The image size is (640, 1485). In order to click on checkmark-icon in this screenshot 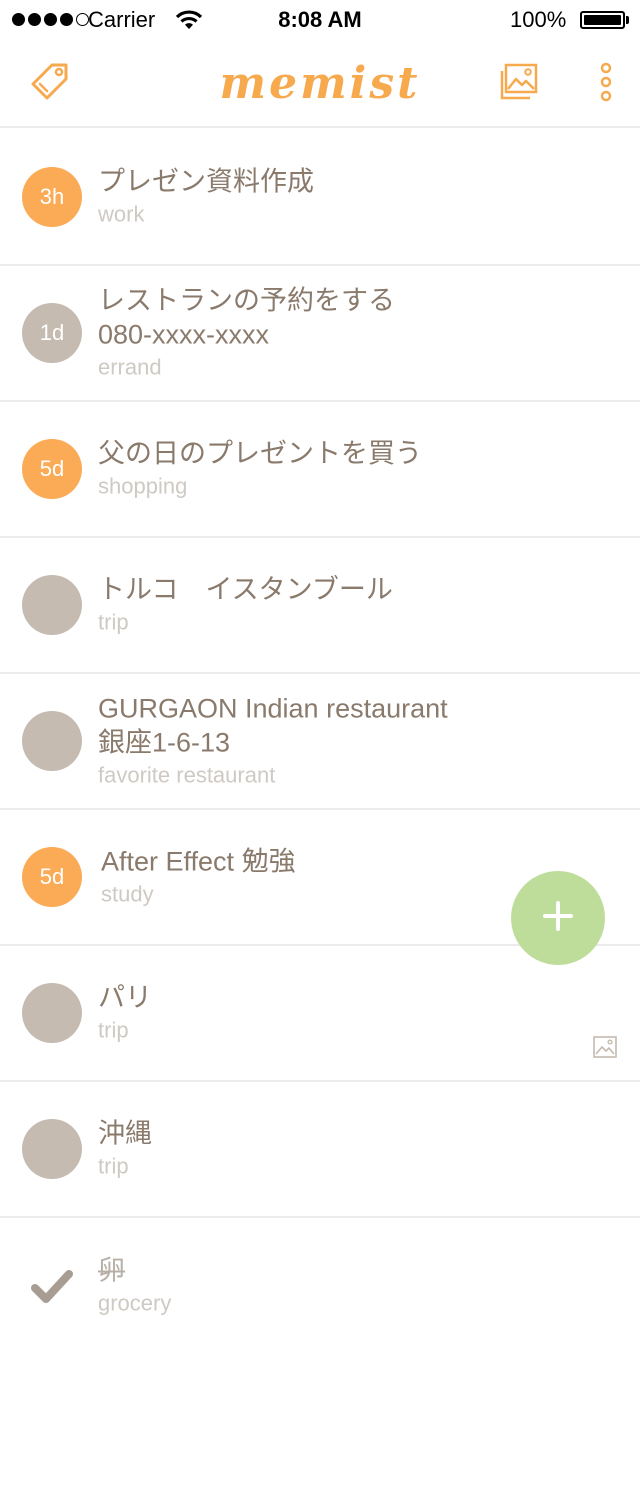, I will do `click(52, 1286)`.